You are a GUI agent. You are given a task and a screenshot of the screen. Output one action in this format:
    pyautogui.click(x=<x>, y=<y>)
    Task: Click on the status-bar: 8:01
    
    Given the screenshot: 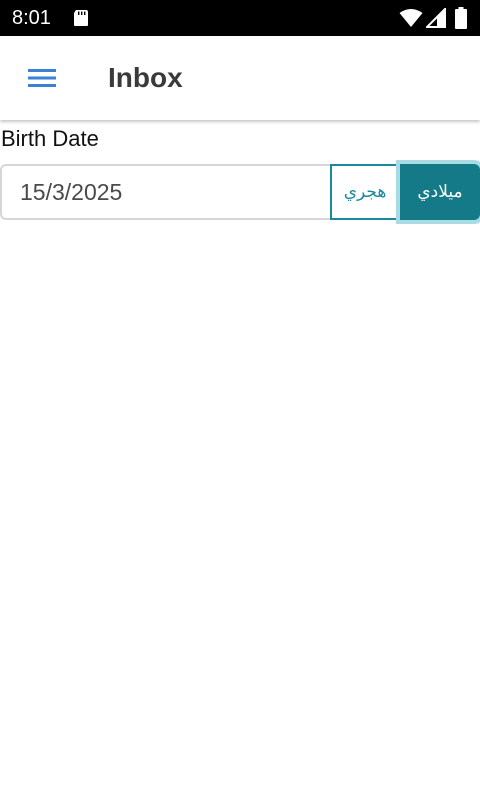 What is the action you would take?
    pyautogui.click(x=240, y=18)
    